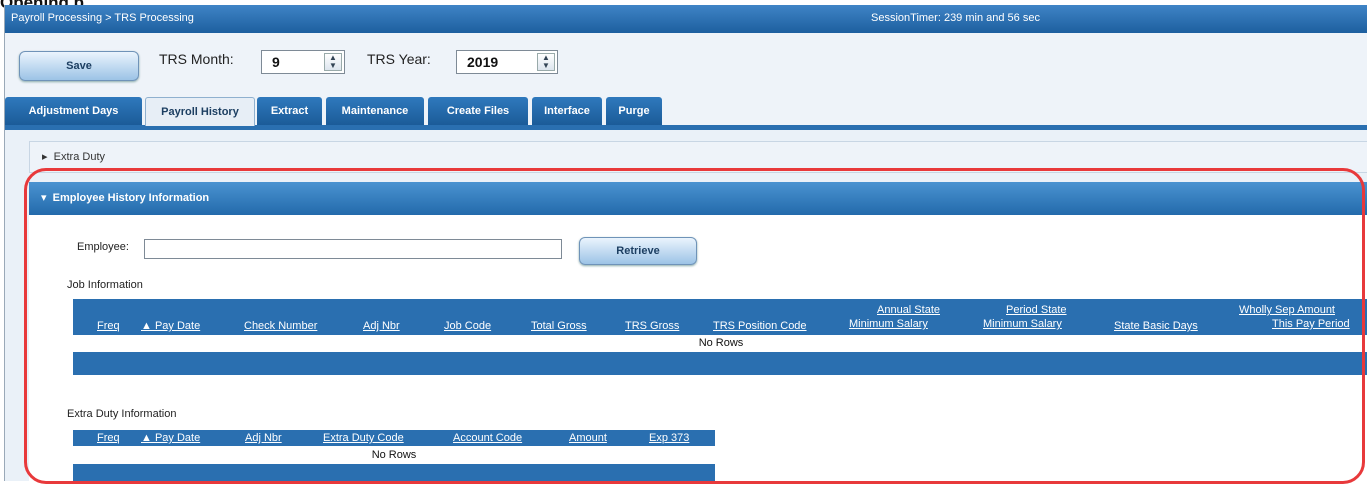 Image resolution: width=1368 pixels, height=484 pixels. Describe the element at coordinates (888, 324) in the screenshot. I see `col-annual-state-line2: Minimum Salary` at that location.